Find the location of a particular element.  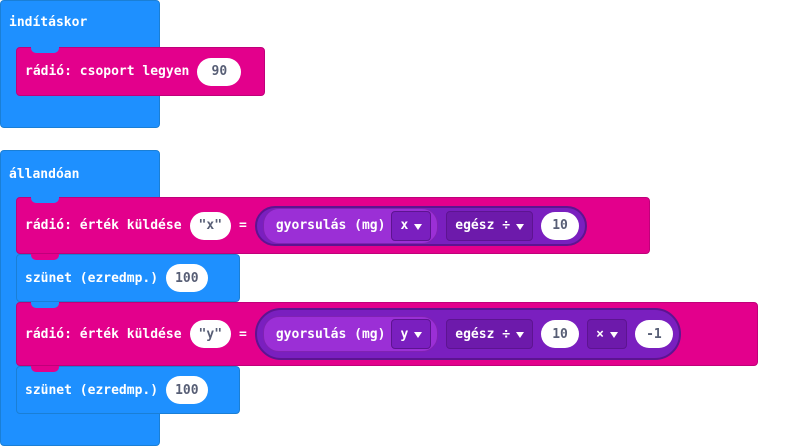

acceleration-reporter: gyorsulás (mg) y is located at coordinates (350, 334).